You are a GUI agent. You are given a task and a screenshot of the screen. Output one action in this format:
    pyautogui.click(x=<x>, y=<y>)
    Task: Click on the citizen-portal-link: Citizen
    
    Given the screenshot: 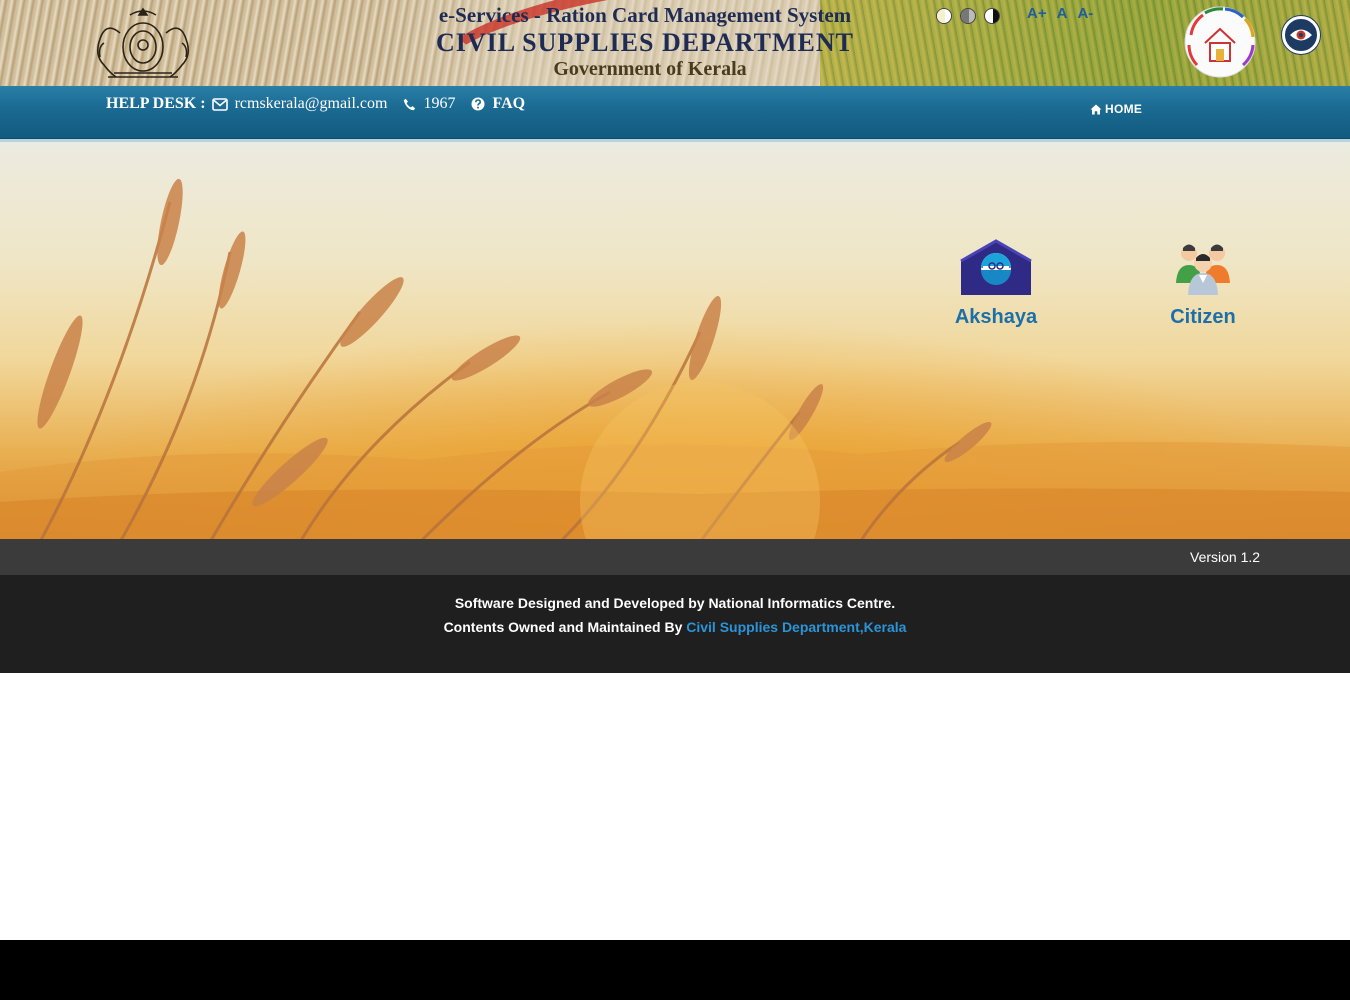 What is the action you would take?
    pyautogui.click(x=1203, y=284)
    